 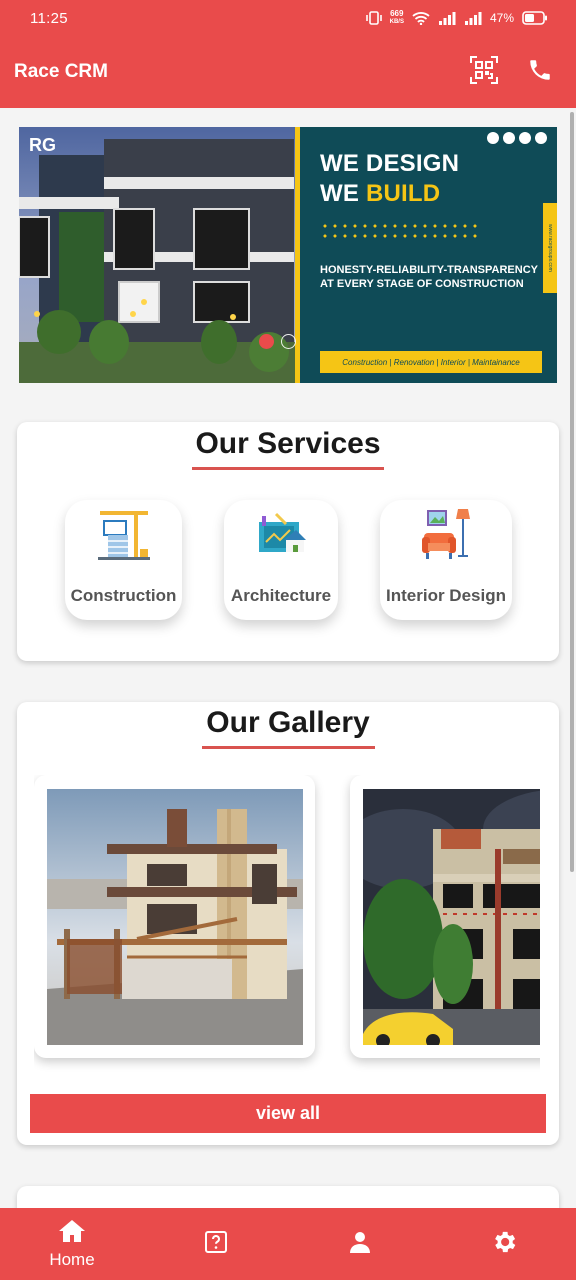 I want to click on service-label: Construction, so click(x=123, y=595).